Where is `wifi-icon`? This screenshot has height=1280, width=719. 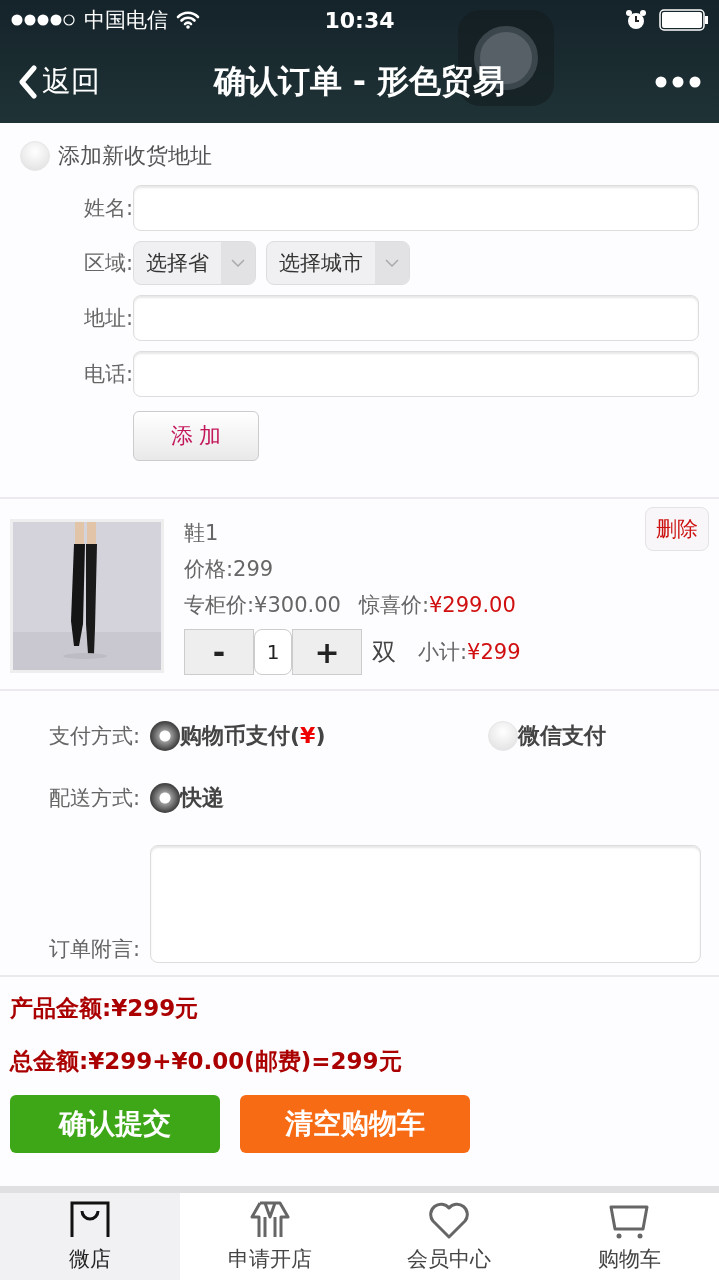 wifi-icon is located at coordinates (188, 20).